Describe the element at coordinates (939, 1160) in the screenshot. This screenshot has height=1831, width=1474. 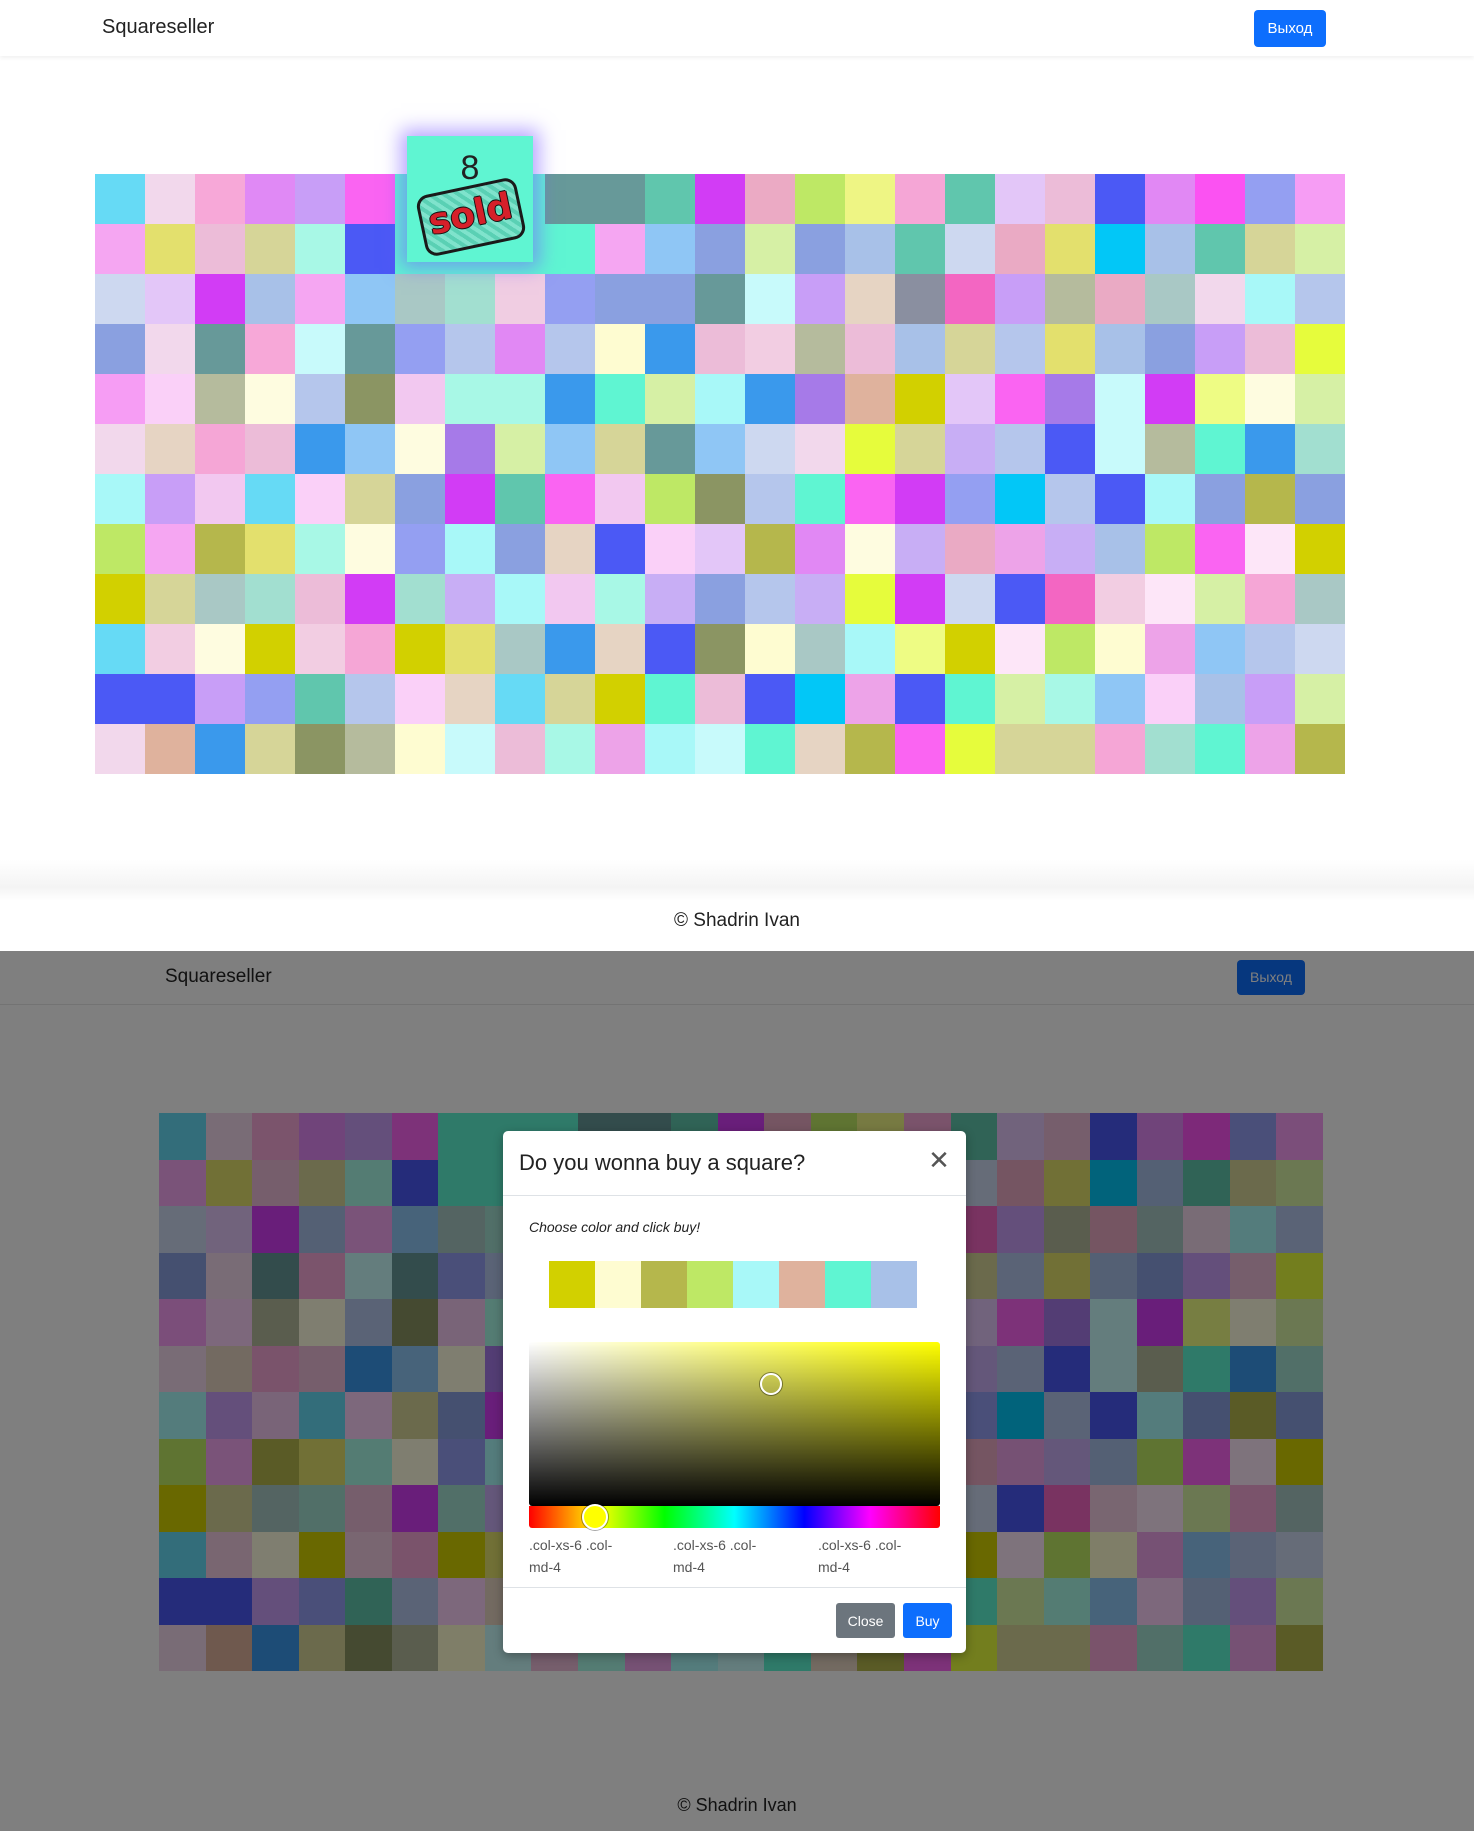
I see `close-icon: ✕` at that location.